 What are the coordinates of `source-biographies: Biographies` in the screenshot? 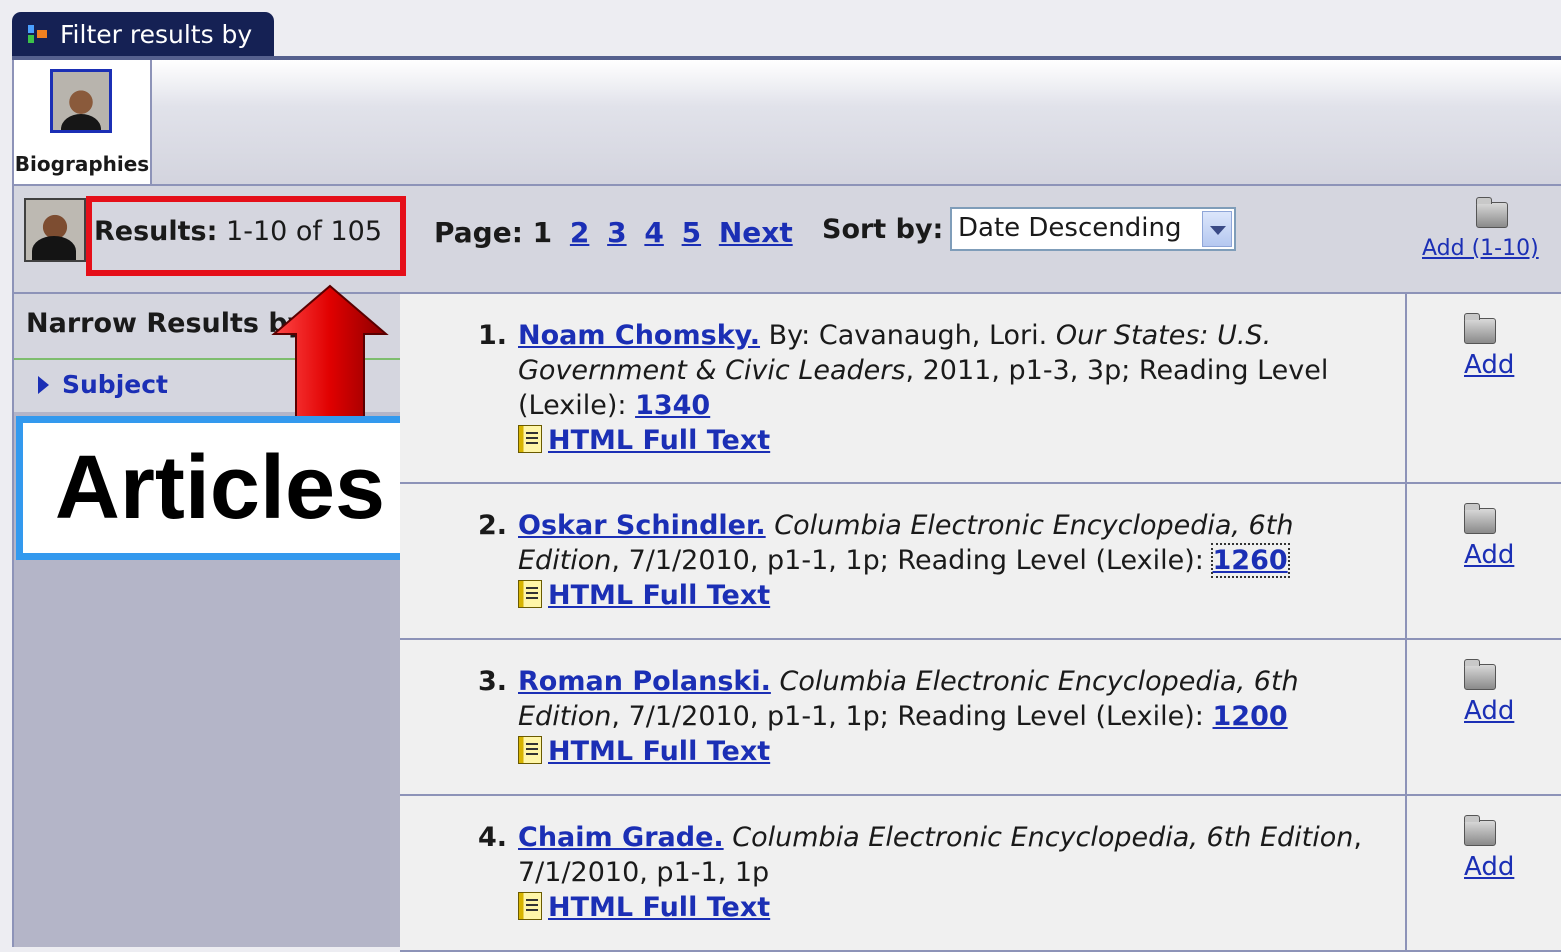 It's located at (83, 122).